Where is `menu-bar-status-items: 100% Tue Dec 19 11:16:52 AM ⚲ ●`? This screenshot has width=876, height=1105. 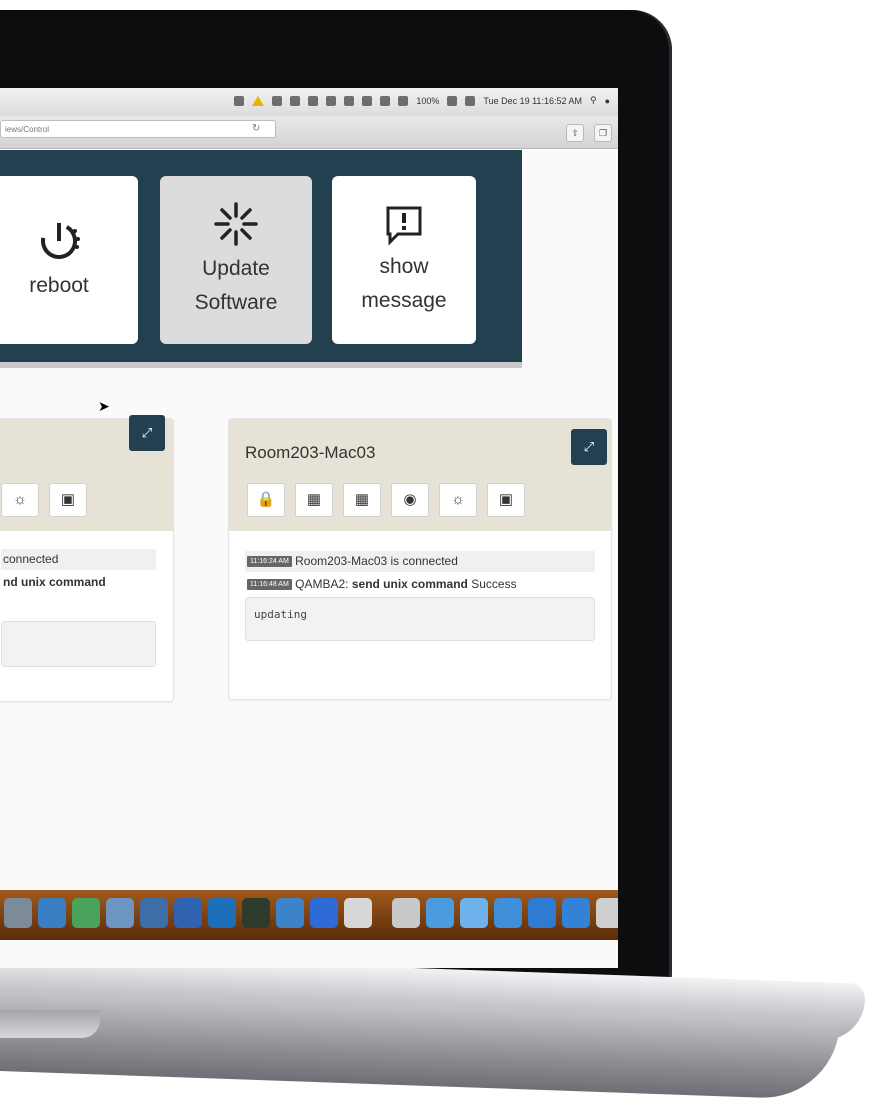
menu-bar-status-items: 100% Tue Dec 19 11:16:52 AM ⚲ ● is located at coordinates (422, 100).